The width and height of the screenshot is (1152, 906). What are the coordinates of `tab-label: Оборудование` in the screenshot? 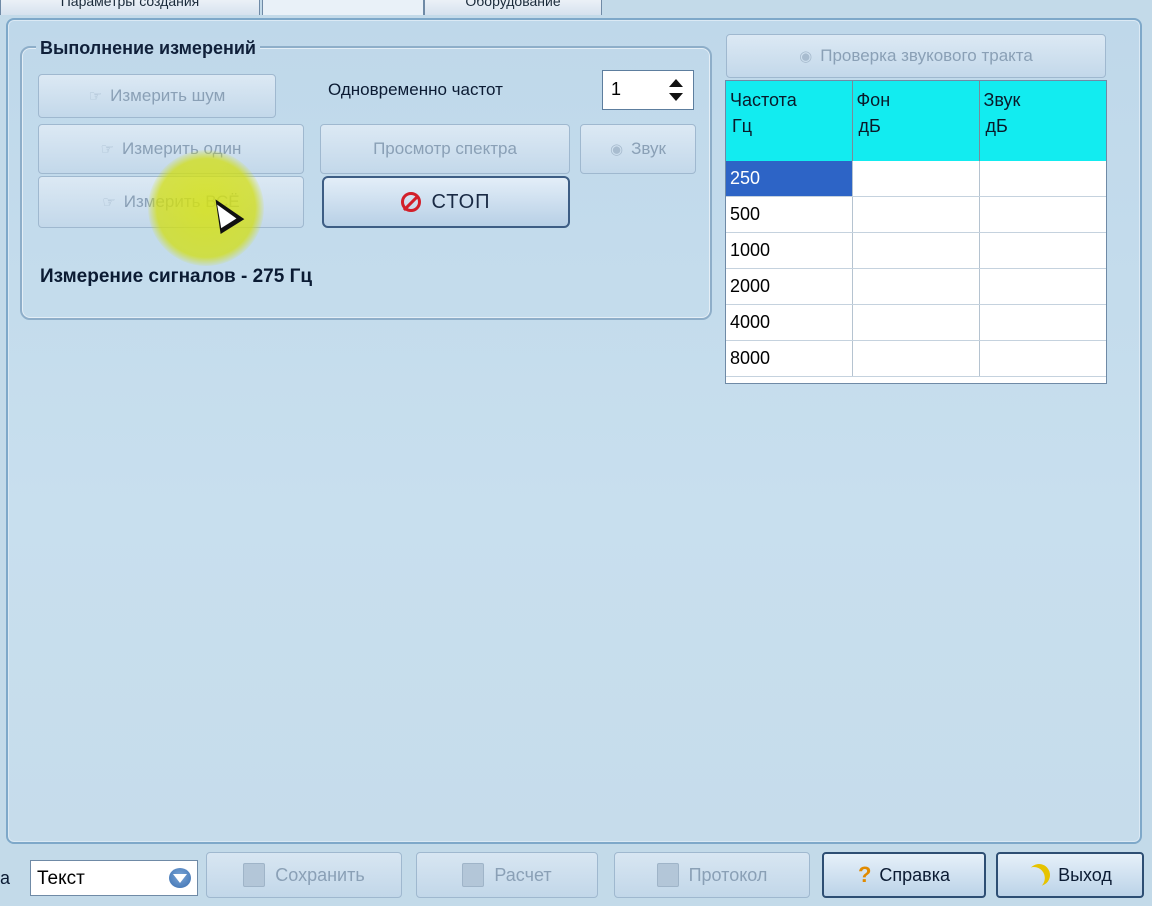 It's located at (513, 4).